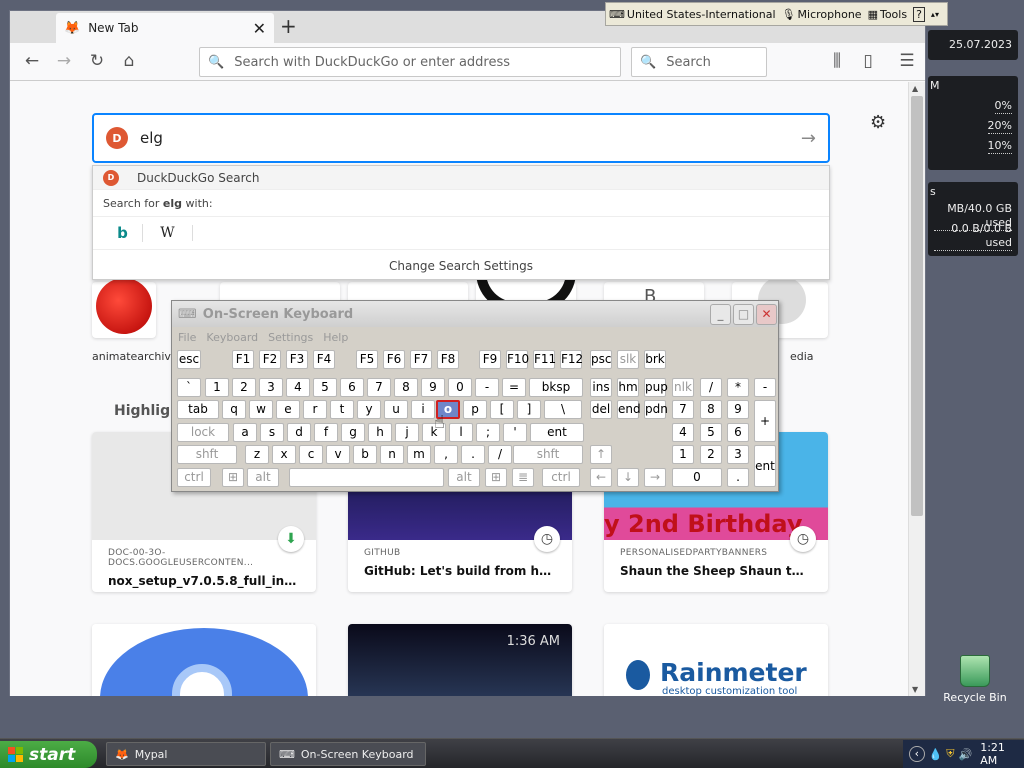 Image resolution: width=1024 pixels, height=768 pixels. What do you see at coordinates (888, 14) in the screenshot?
I see `tools-button: ▦ Tools` at bounding box center [888, 14].